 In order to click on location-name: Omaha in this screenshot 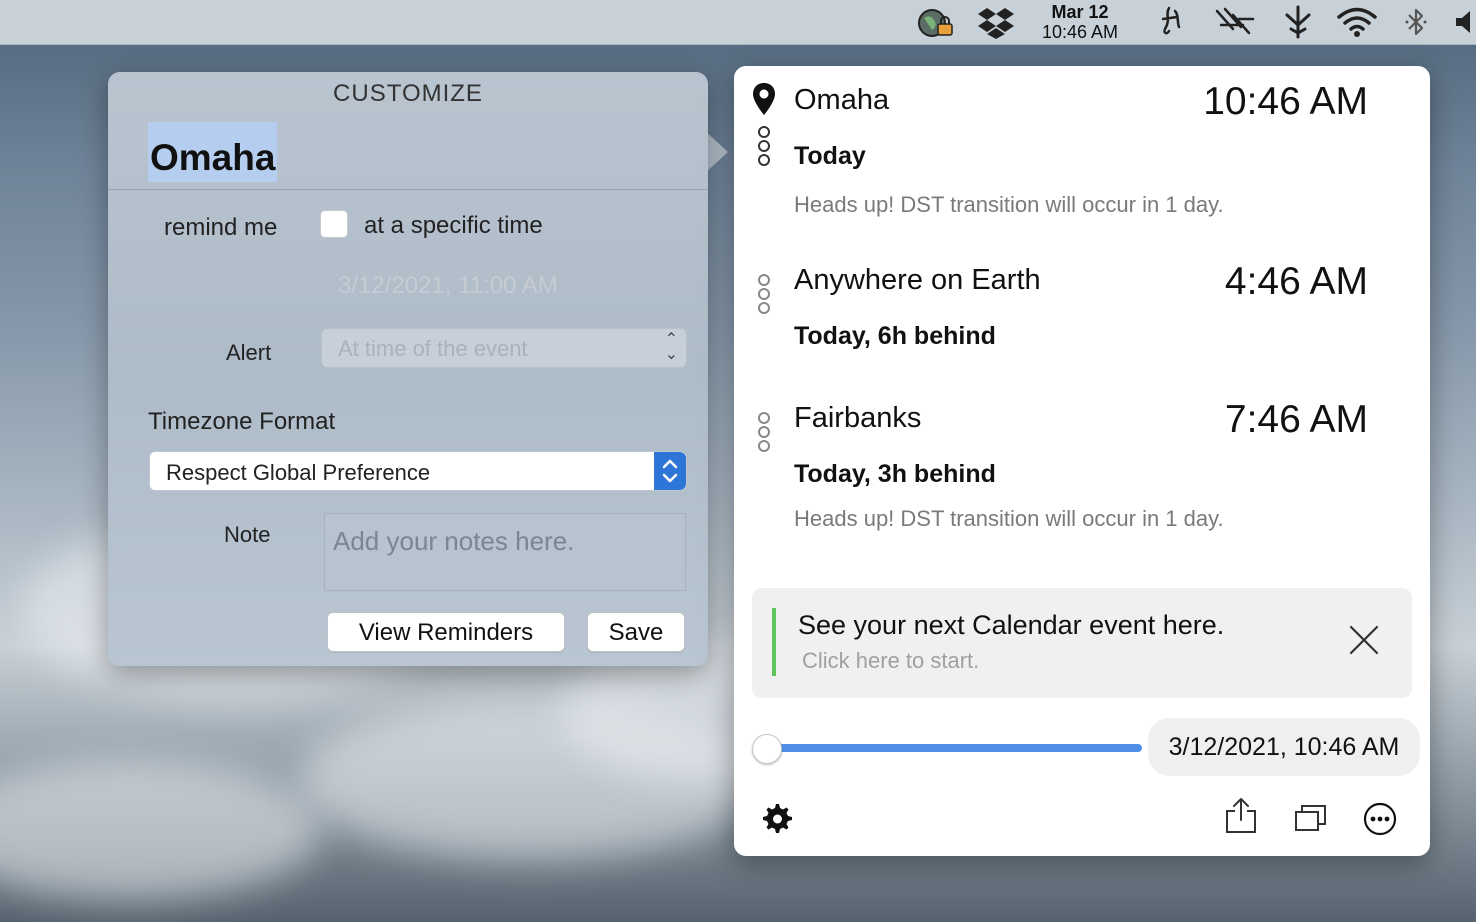, I will do `click(842, 100)`.